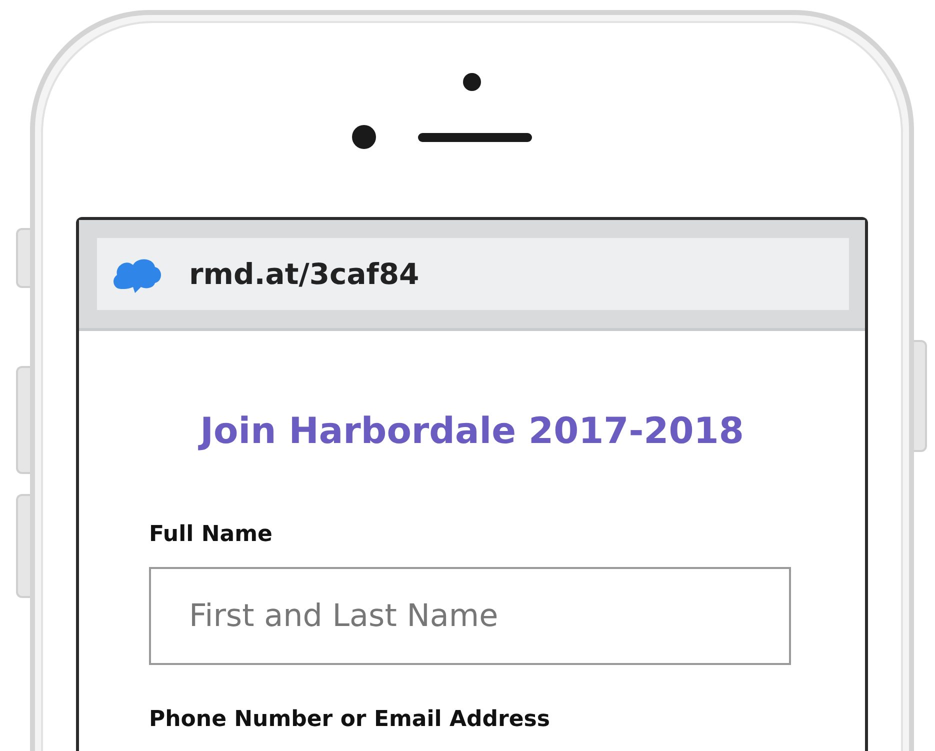 This screenshot has width=935, height=751. What do you see at coordinates (472, 82) in the screenshot?
I see `sensor-dot` at bounding box center [472, 82].